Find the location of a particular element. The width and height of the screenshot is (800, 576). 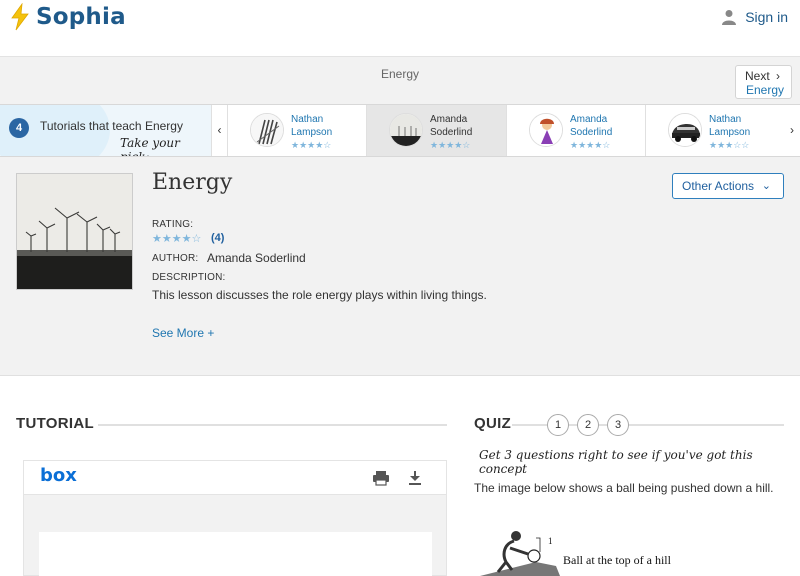

site-header: Sophia Sign in is located at coordinates (400, 28).